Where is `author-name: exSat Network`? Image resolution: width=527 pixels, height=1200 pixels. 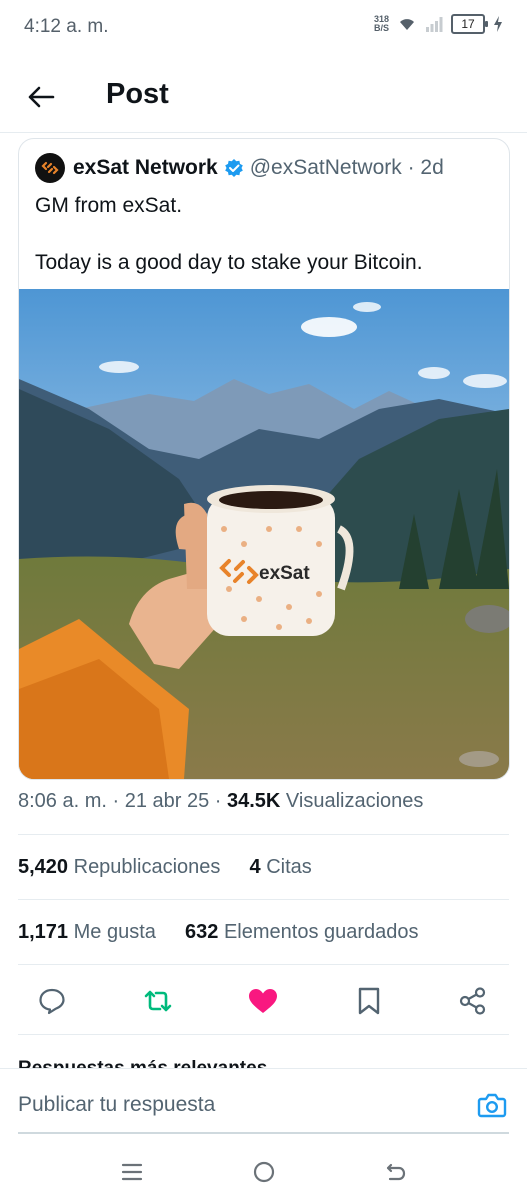
author-name: exSat Network is located at coordinates (145, 168).